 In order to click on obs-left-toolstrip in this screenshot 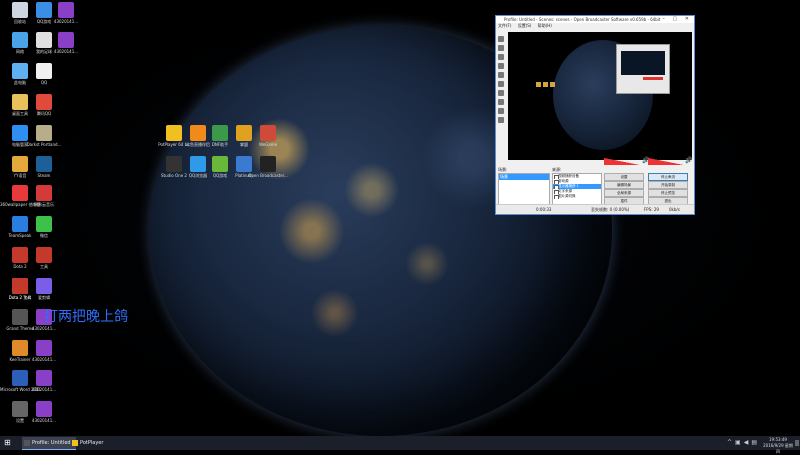, I will do `click(502, 96)`.